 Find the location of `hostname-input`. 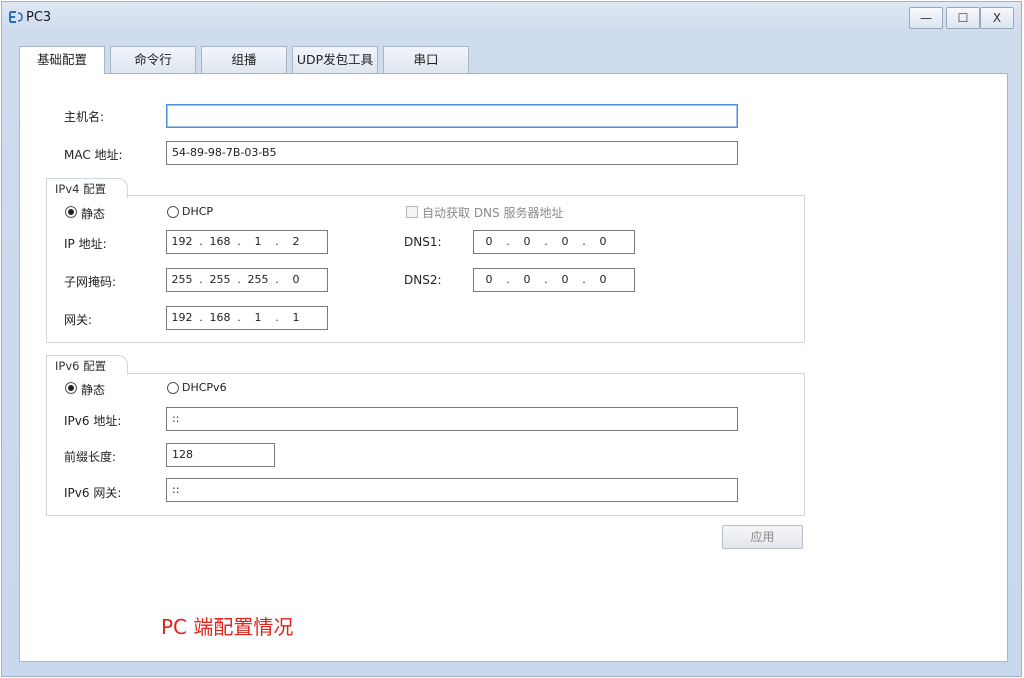

hostname-input is located at coordinates (452, 116).